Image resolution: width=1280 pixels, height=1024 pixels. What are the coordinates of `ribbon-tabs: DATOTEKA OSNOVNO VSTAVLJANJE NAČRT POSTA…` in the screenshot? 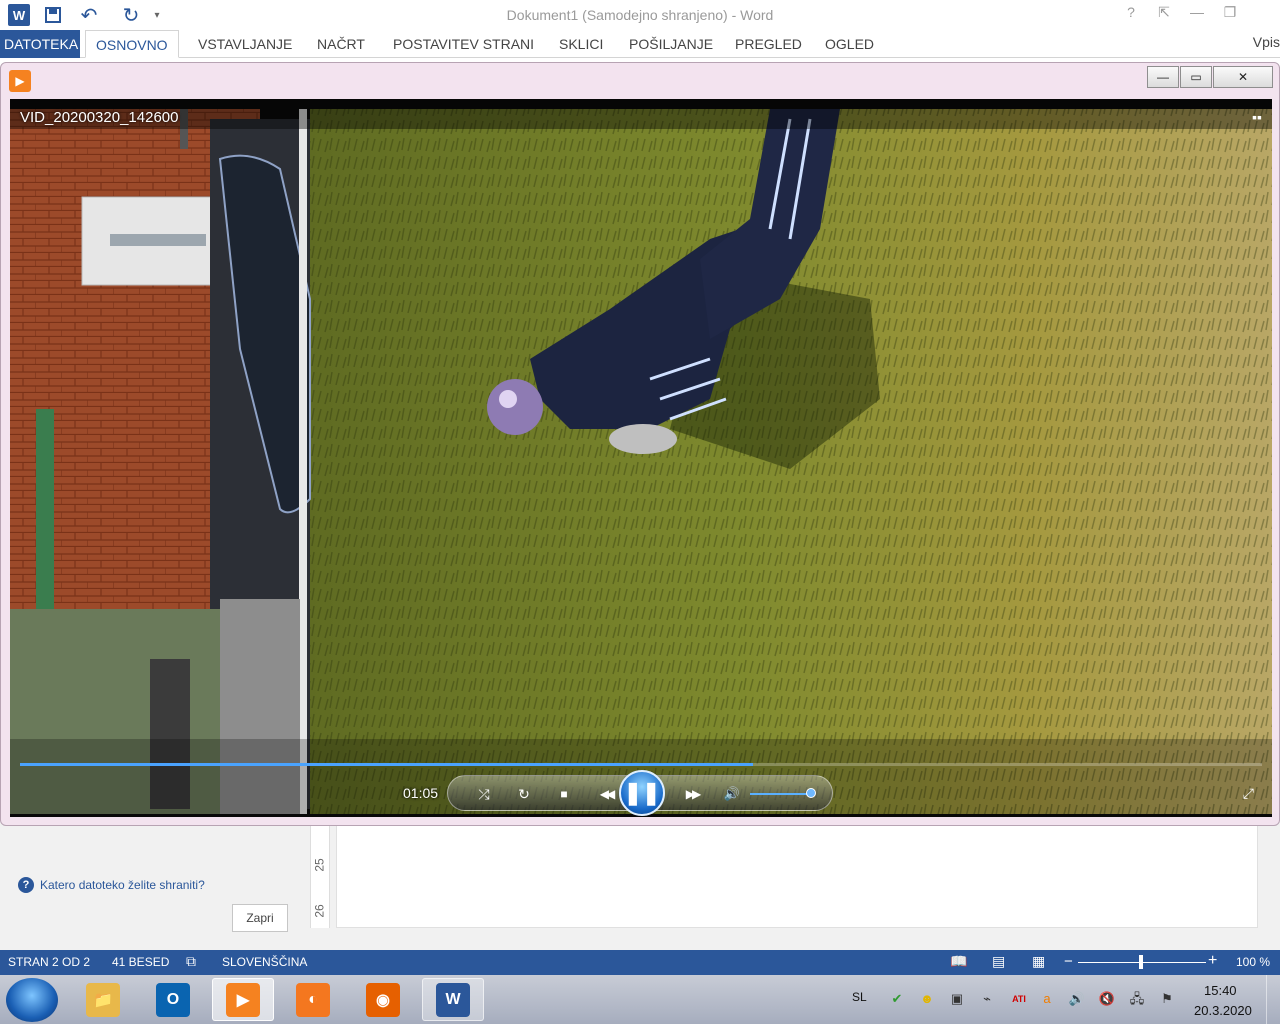 It's located at (640, 44).